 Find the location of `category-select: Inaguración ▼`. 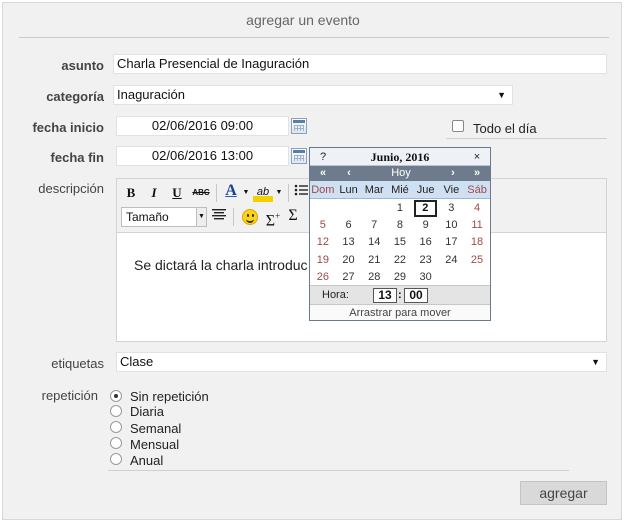

category-select: Inaguración ▼ is located at coordinates (313, 95).